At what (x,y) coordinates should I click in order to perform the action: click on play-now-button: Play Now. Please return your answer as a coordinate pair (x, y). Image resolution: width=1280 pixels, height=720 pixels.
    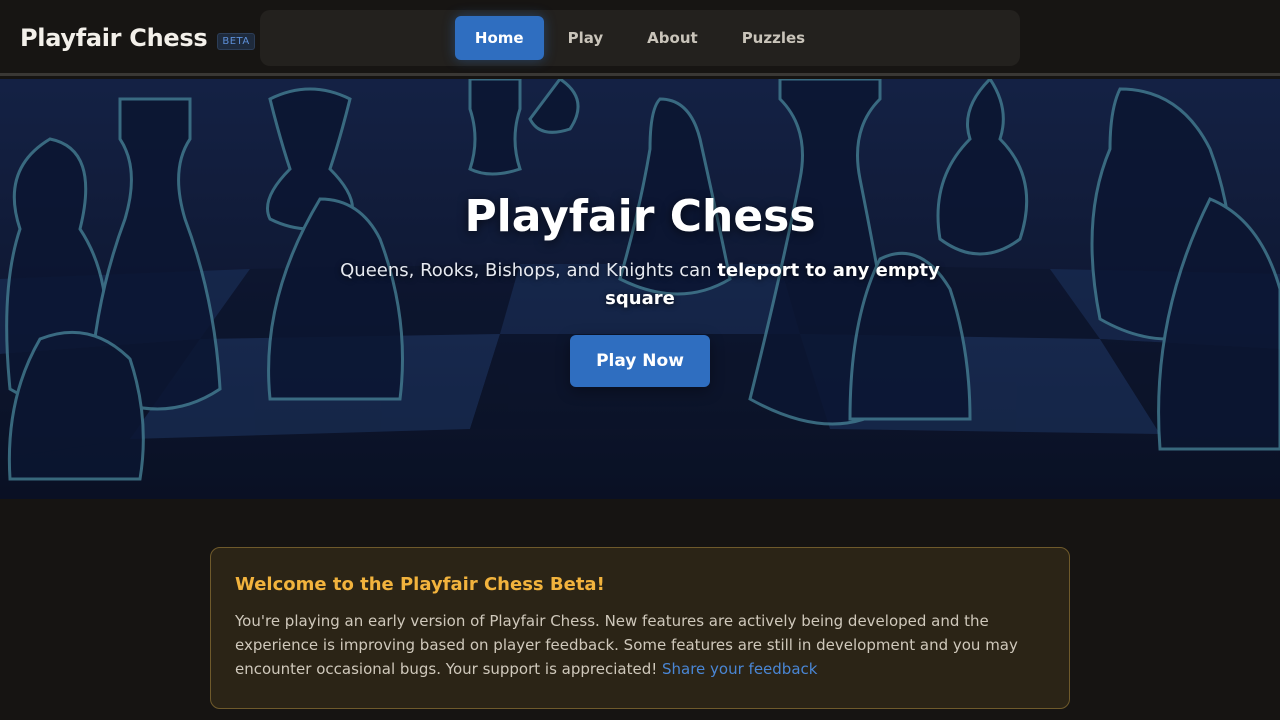
    Looking at the image, I should click on (640, 361).